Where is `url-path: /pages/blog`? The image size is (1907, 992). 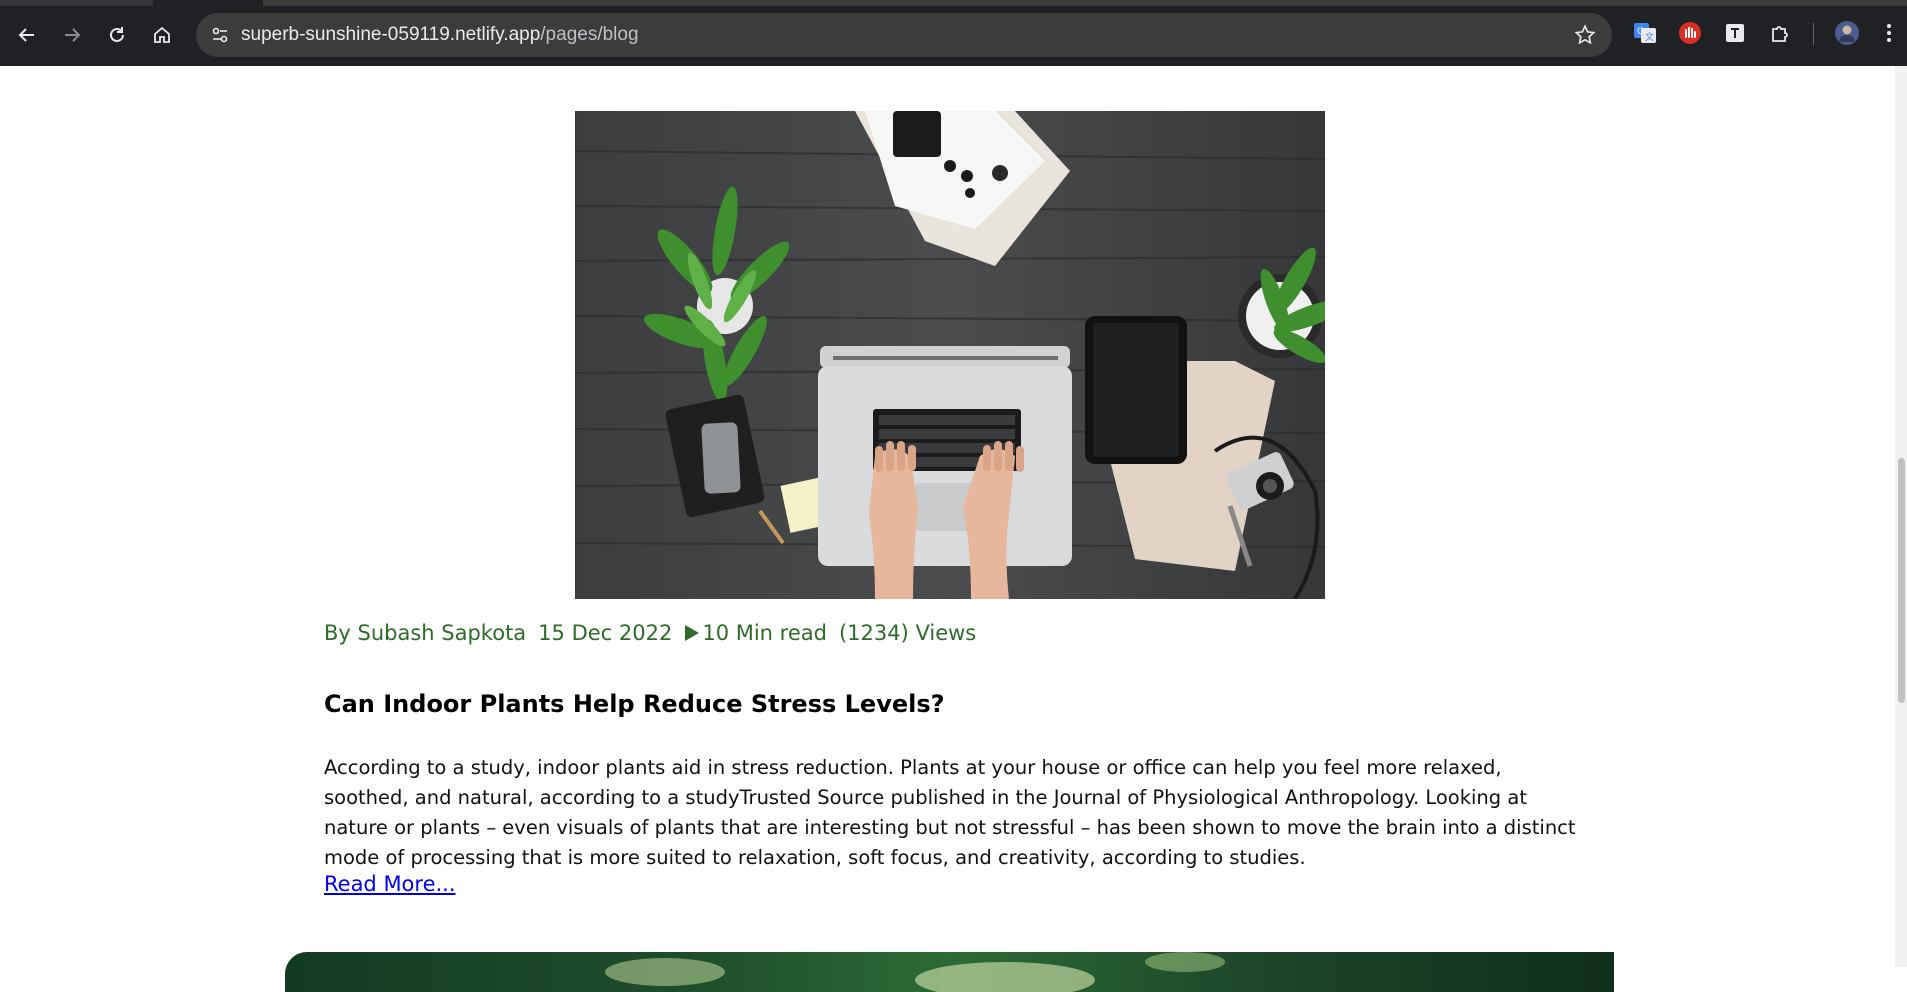 url-path: /pages/blog is located at coordinates (589, 34).